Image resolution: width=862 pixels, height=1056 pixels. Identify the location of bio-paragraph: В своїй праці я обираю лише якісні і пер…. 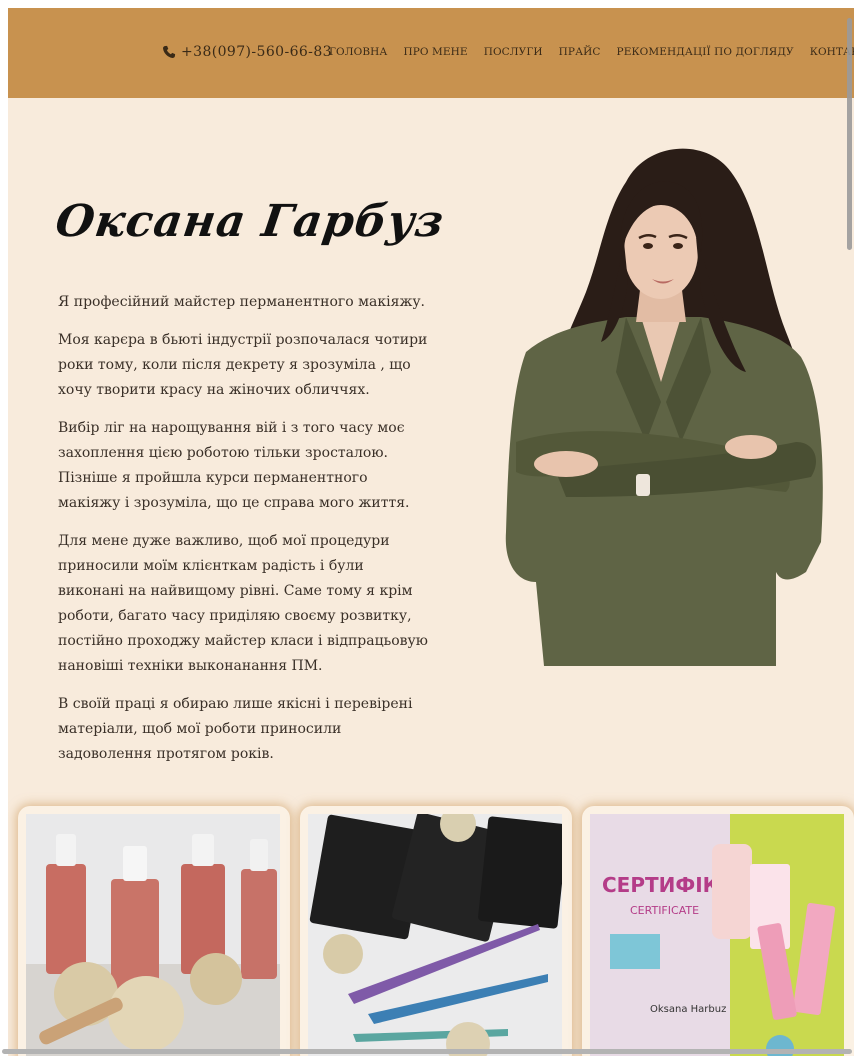
(235, 729).